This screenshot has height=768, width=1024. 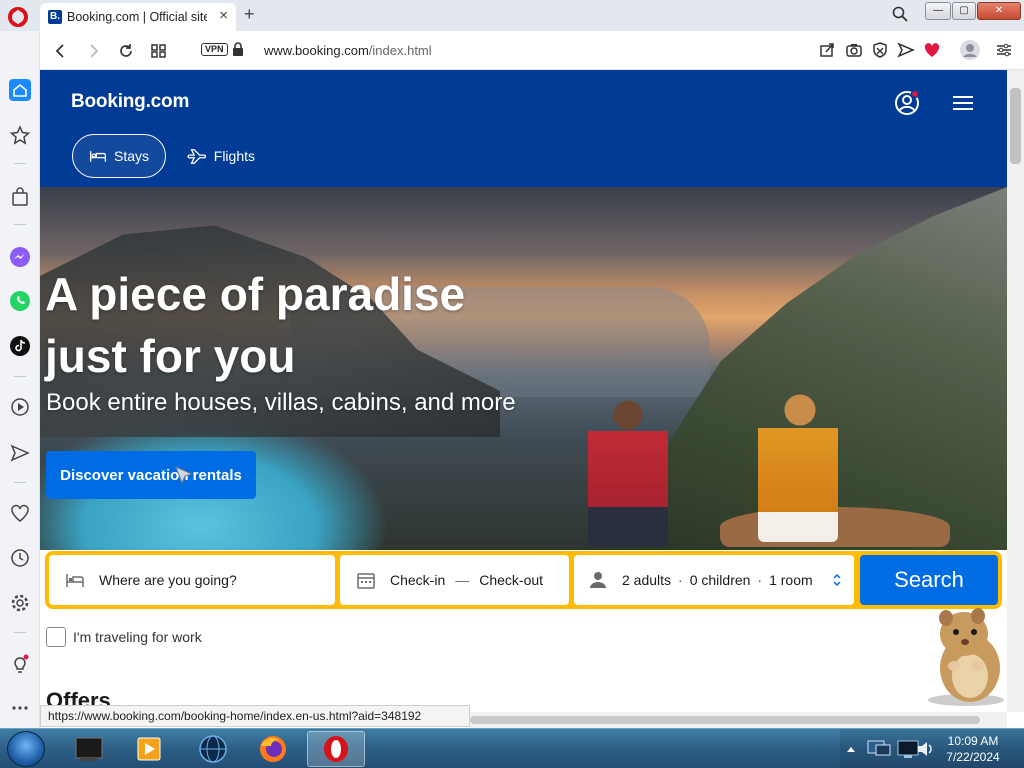 I want to click on settings-gear-icon, so click(x=20, y=603).